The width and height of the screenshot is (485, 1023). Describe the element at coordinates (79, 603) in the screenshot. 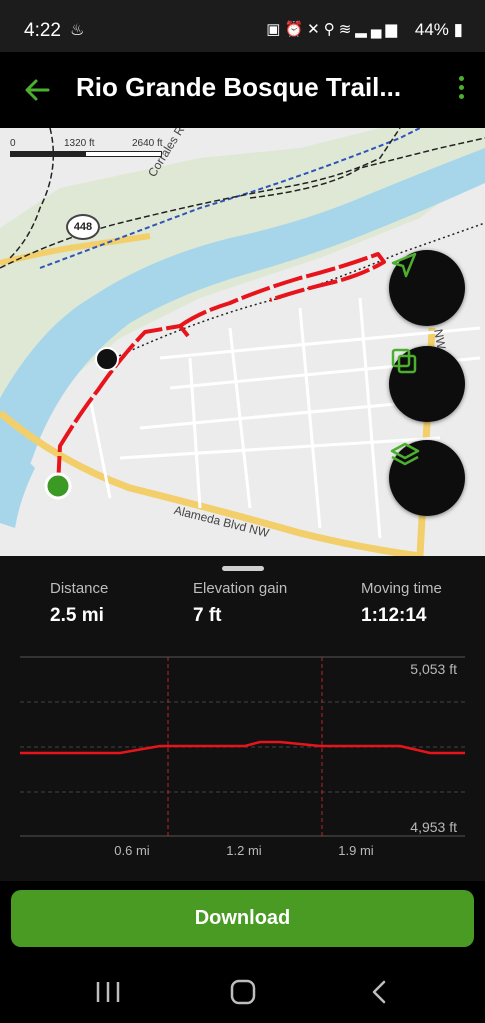

I see `stat-distance: Distance 2.5 mi` at that location.